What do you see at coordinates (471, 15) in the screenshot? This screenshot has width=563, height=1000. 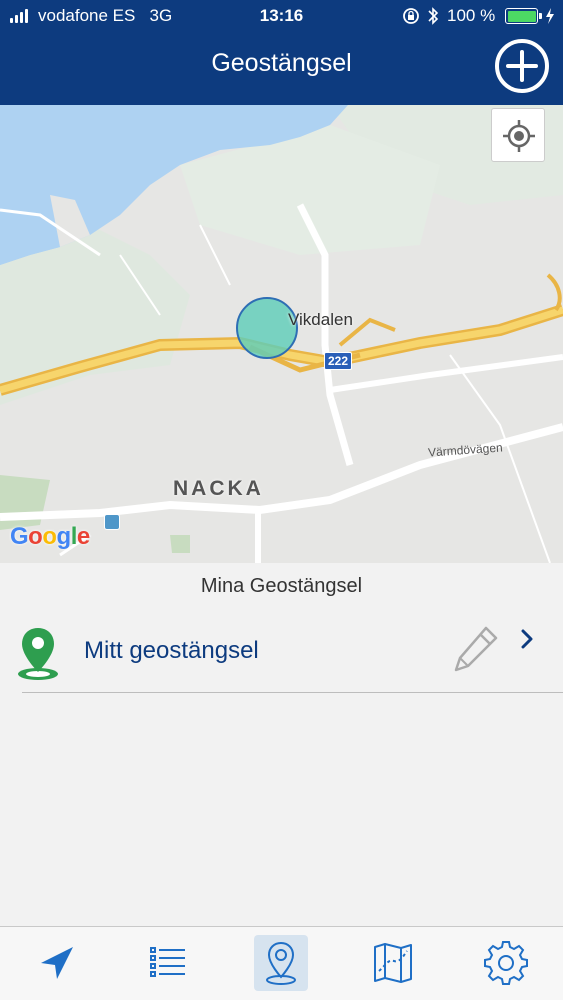 I see `battery-percent: 100 %` at bounding box center [471, 15].